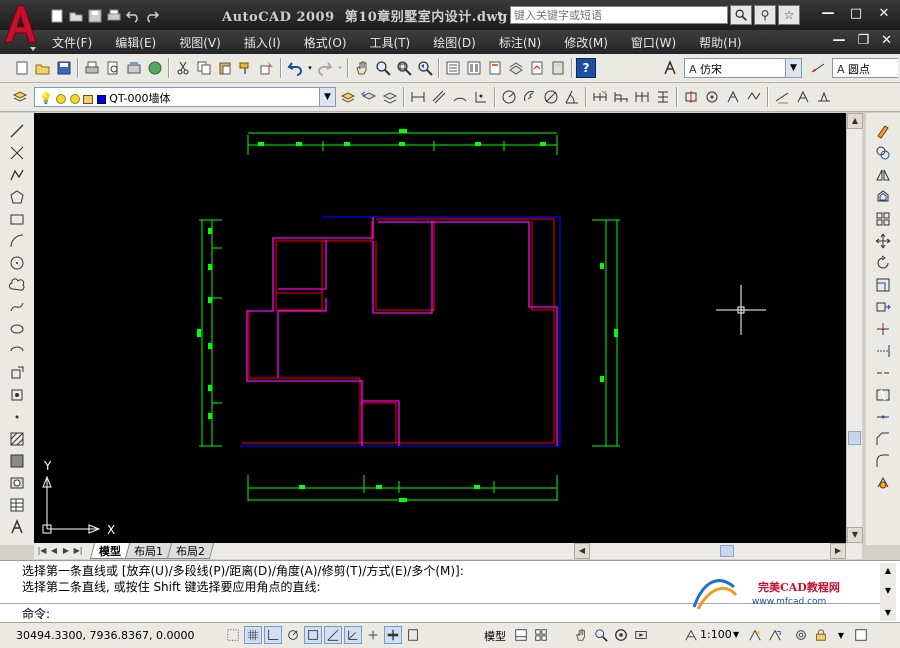  What do you see at coordinates (22, 68) in the screenshot?
I see `qnew-icon` at bounding box center [22, 68].